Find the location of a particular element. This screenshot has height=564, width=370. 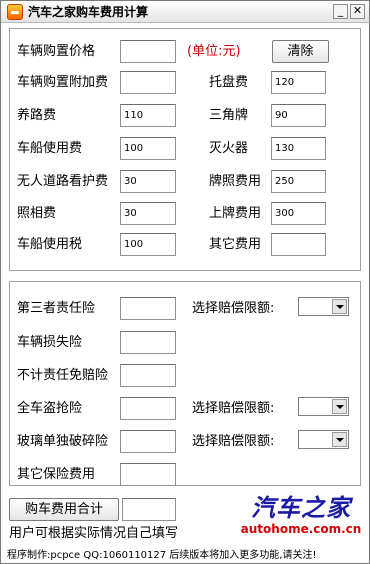

price-input is located at coordinates (148, 51).